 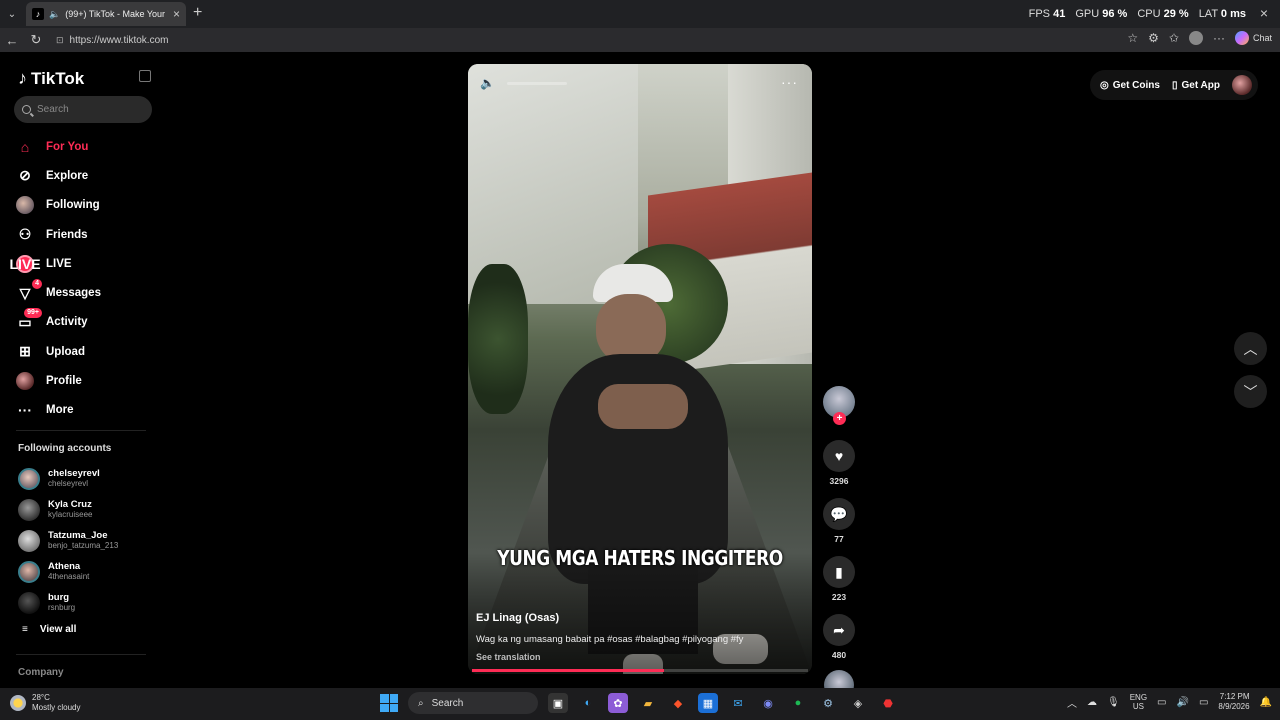 What do you see at coordinates (588, 703) in the screenshot?
I see `edge-browser-icon: ◐` at bounding box center [588, 703].